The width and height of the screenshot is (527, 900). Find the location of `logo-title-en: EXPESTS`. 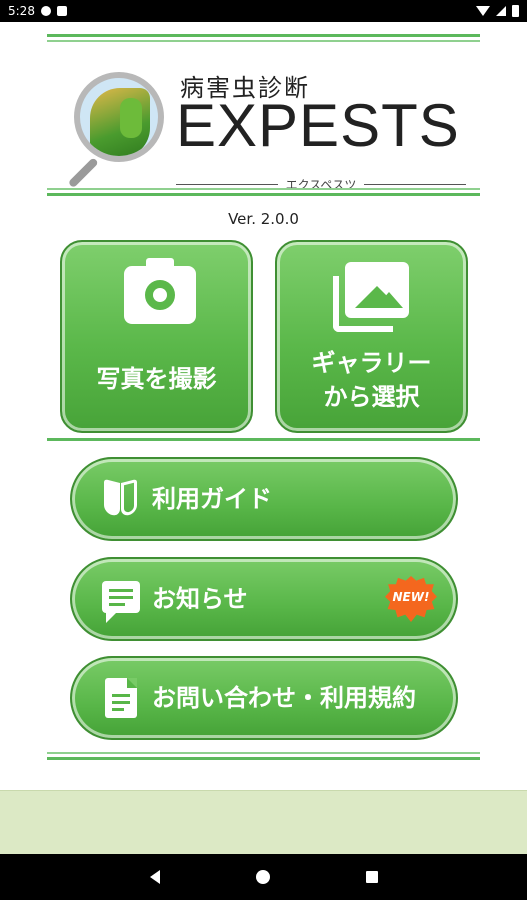

logo-title-en: EXPESTS is located at coordinates (318, 125).